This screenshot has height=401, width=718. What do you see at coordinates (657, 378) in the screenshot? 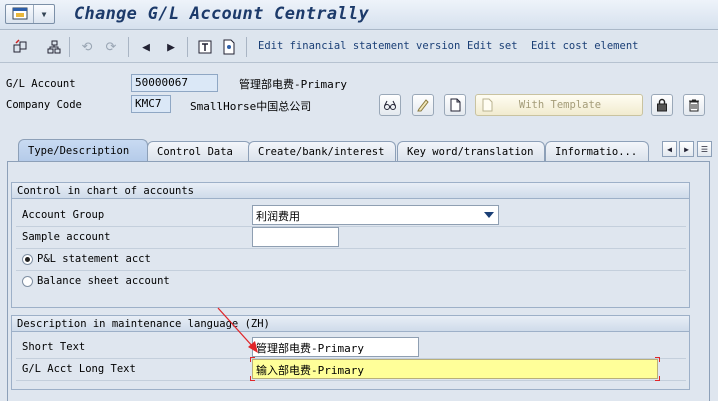
I see `focus-corner-bottom-right` at bounding box center [657, 378].